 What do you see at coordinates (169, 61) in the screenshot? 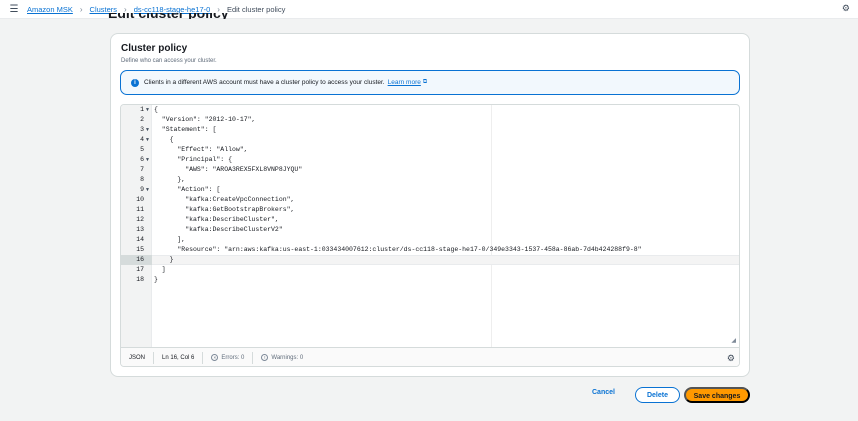
I see `container-description: Define who can access your cluster.` at bounding box center [169, 61].